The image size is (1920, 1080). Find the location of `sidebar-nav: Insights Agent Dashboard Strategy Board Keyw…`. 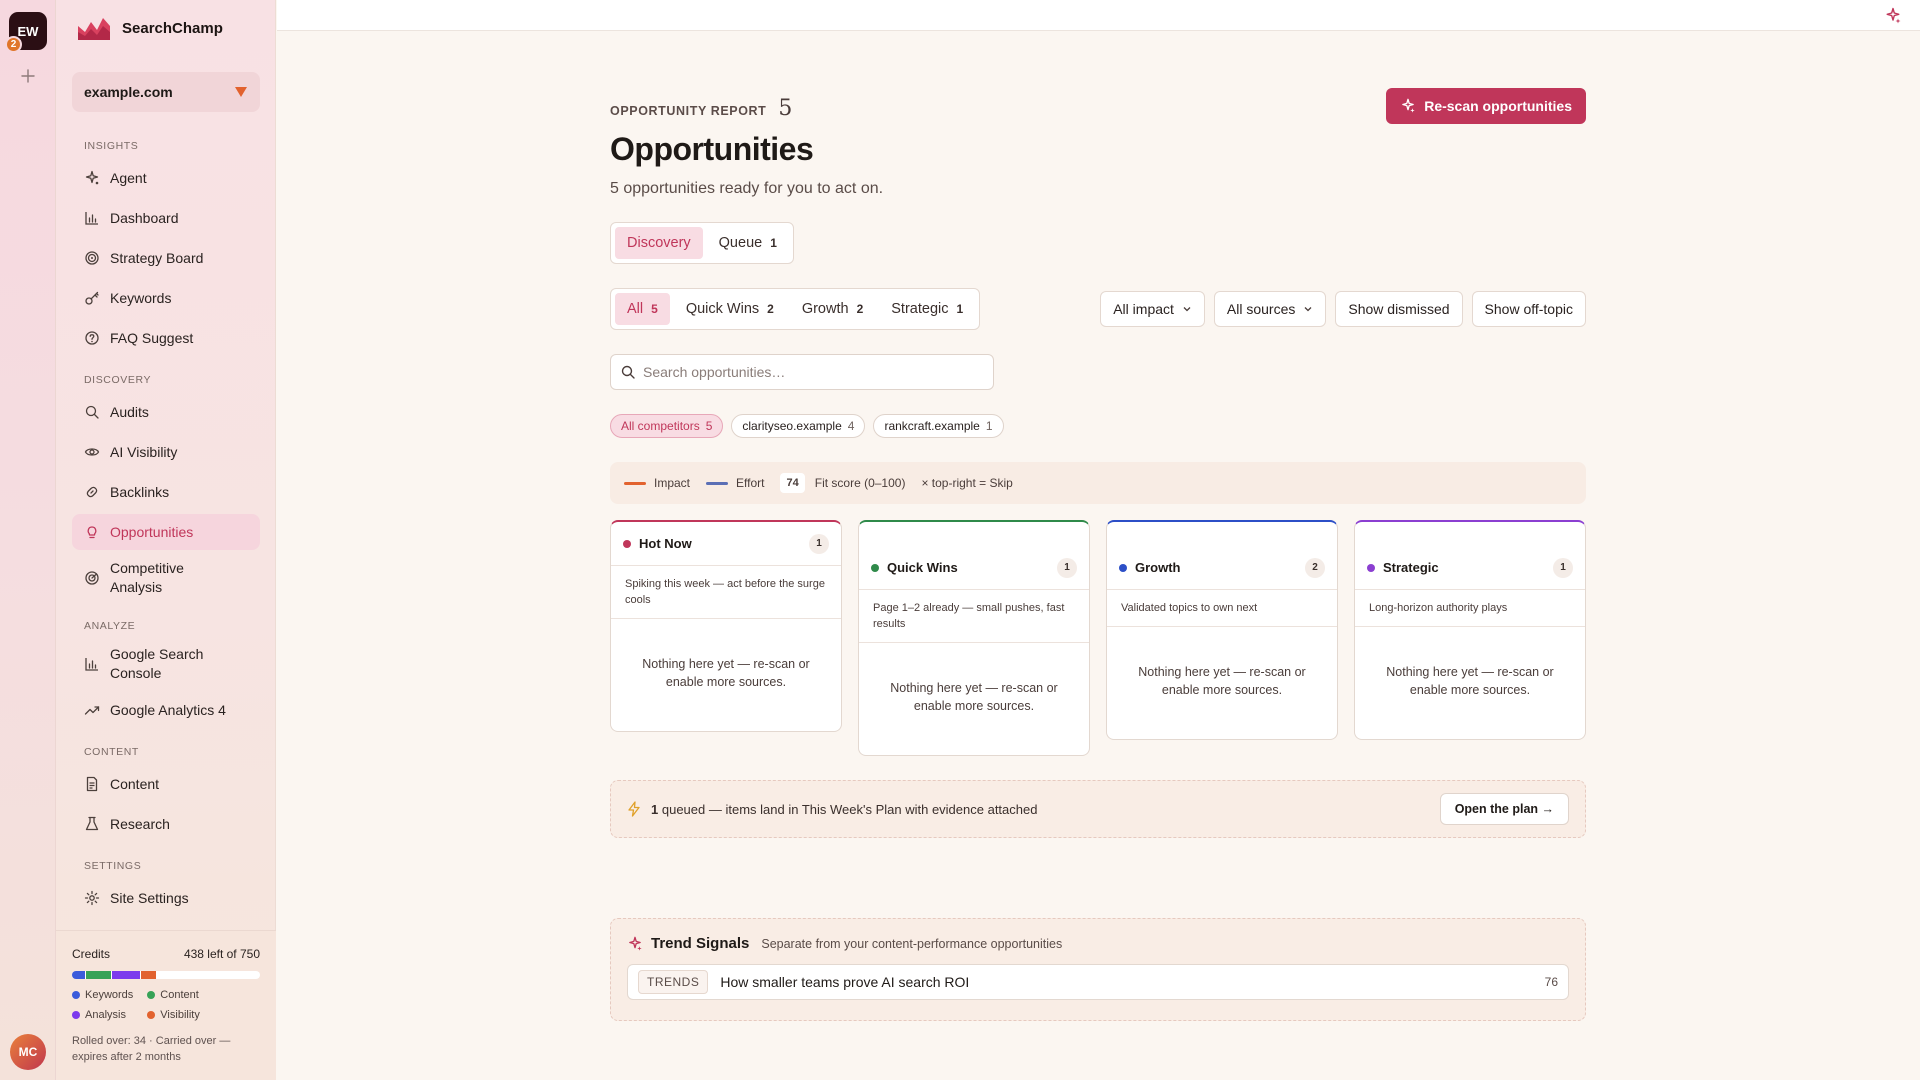

sidebar-nav: Insights Agent Dashboard Strategy Board Keyw… is located at coordinates (166, 550).